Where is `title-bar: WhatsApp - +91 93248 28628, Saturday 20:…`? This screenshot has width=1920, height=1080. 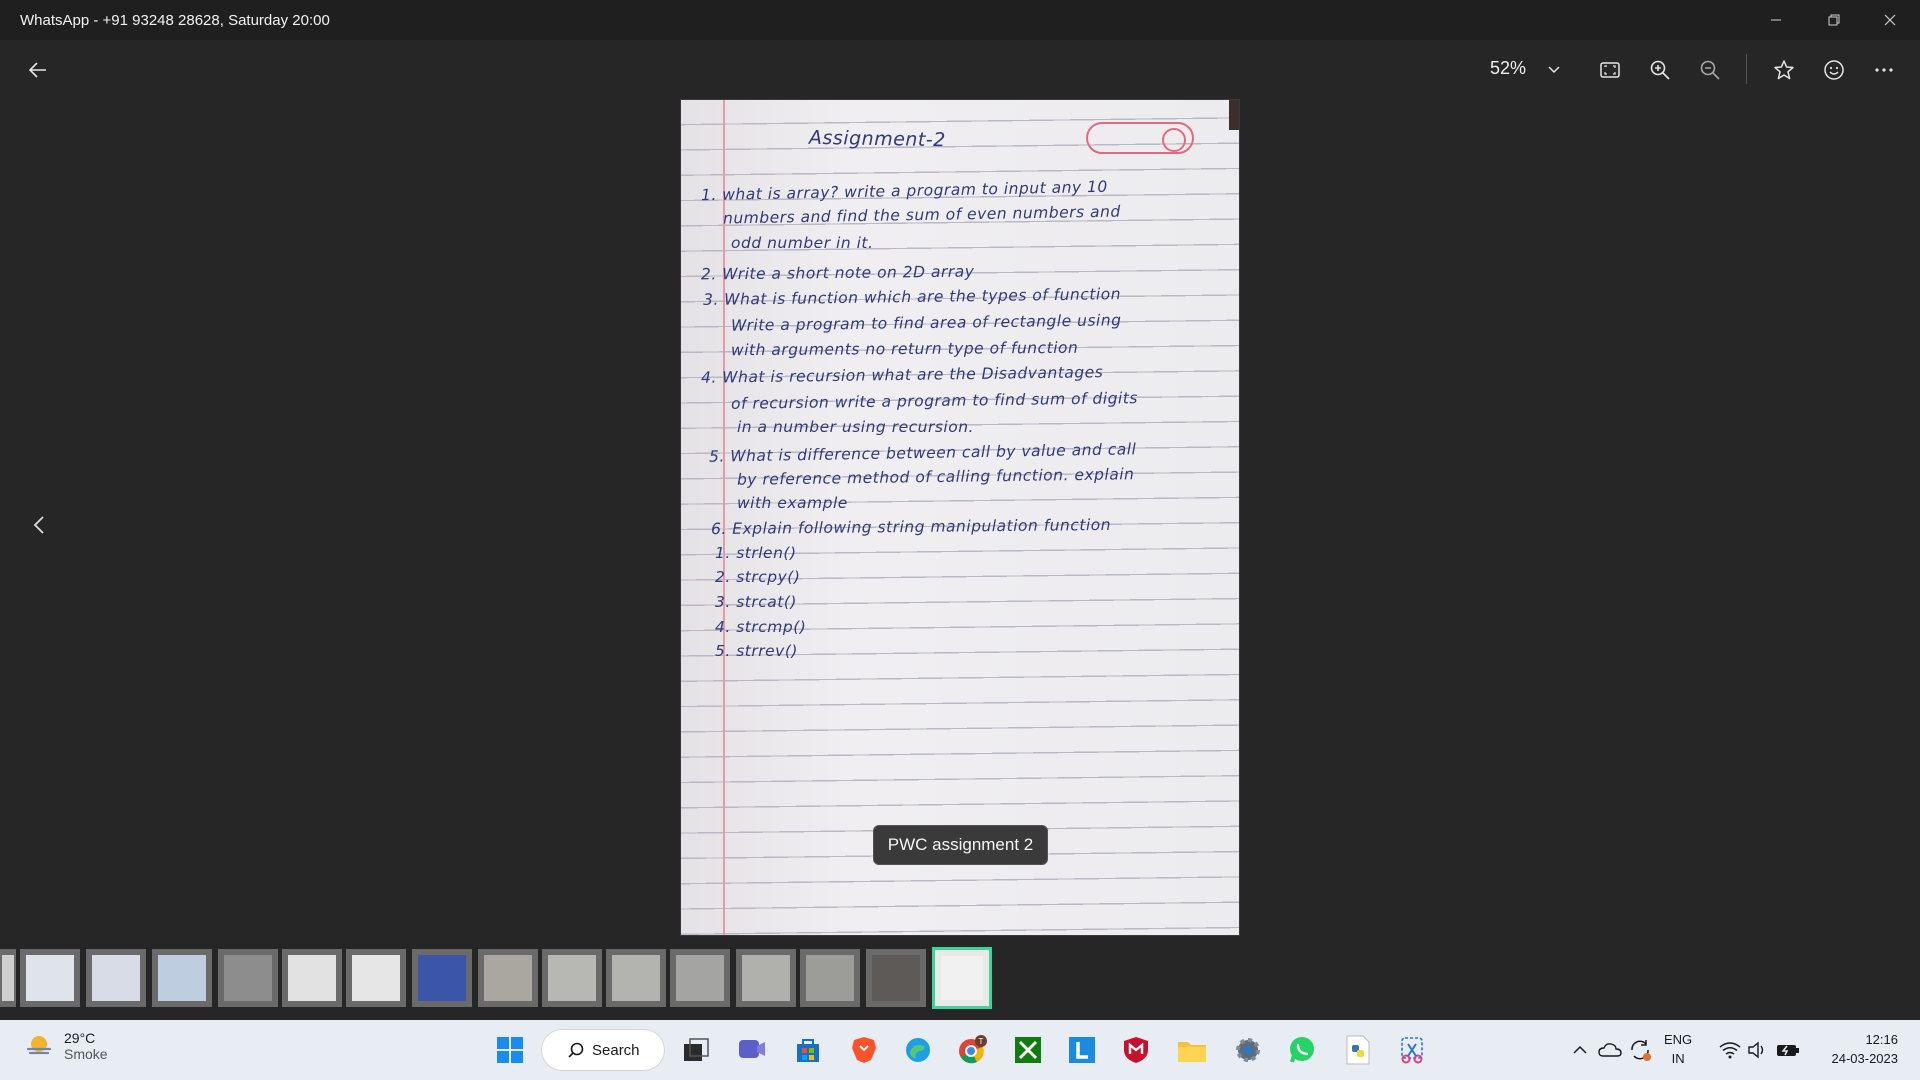
title-bar: WhatsApp - +91 93248 28628, Saturday 20:… is located at coordinates (960, 20).